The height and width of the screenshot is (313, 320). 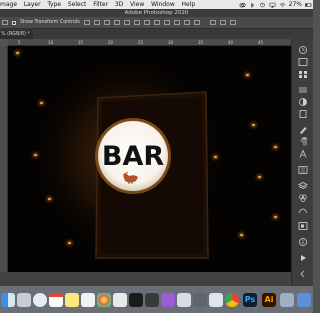 What do you see at coordinates (116, 22) in the screenshot?
I see `align-vcenter-icon` at bounding box center [116, 22].